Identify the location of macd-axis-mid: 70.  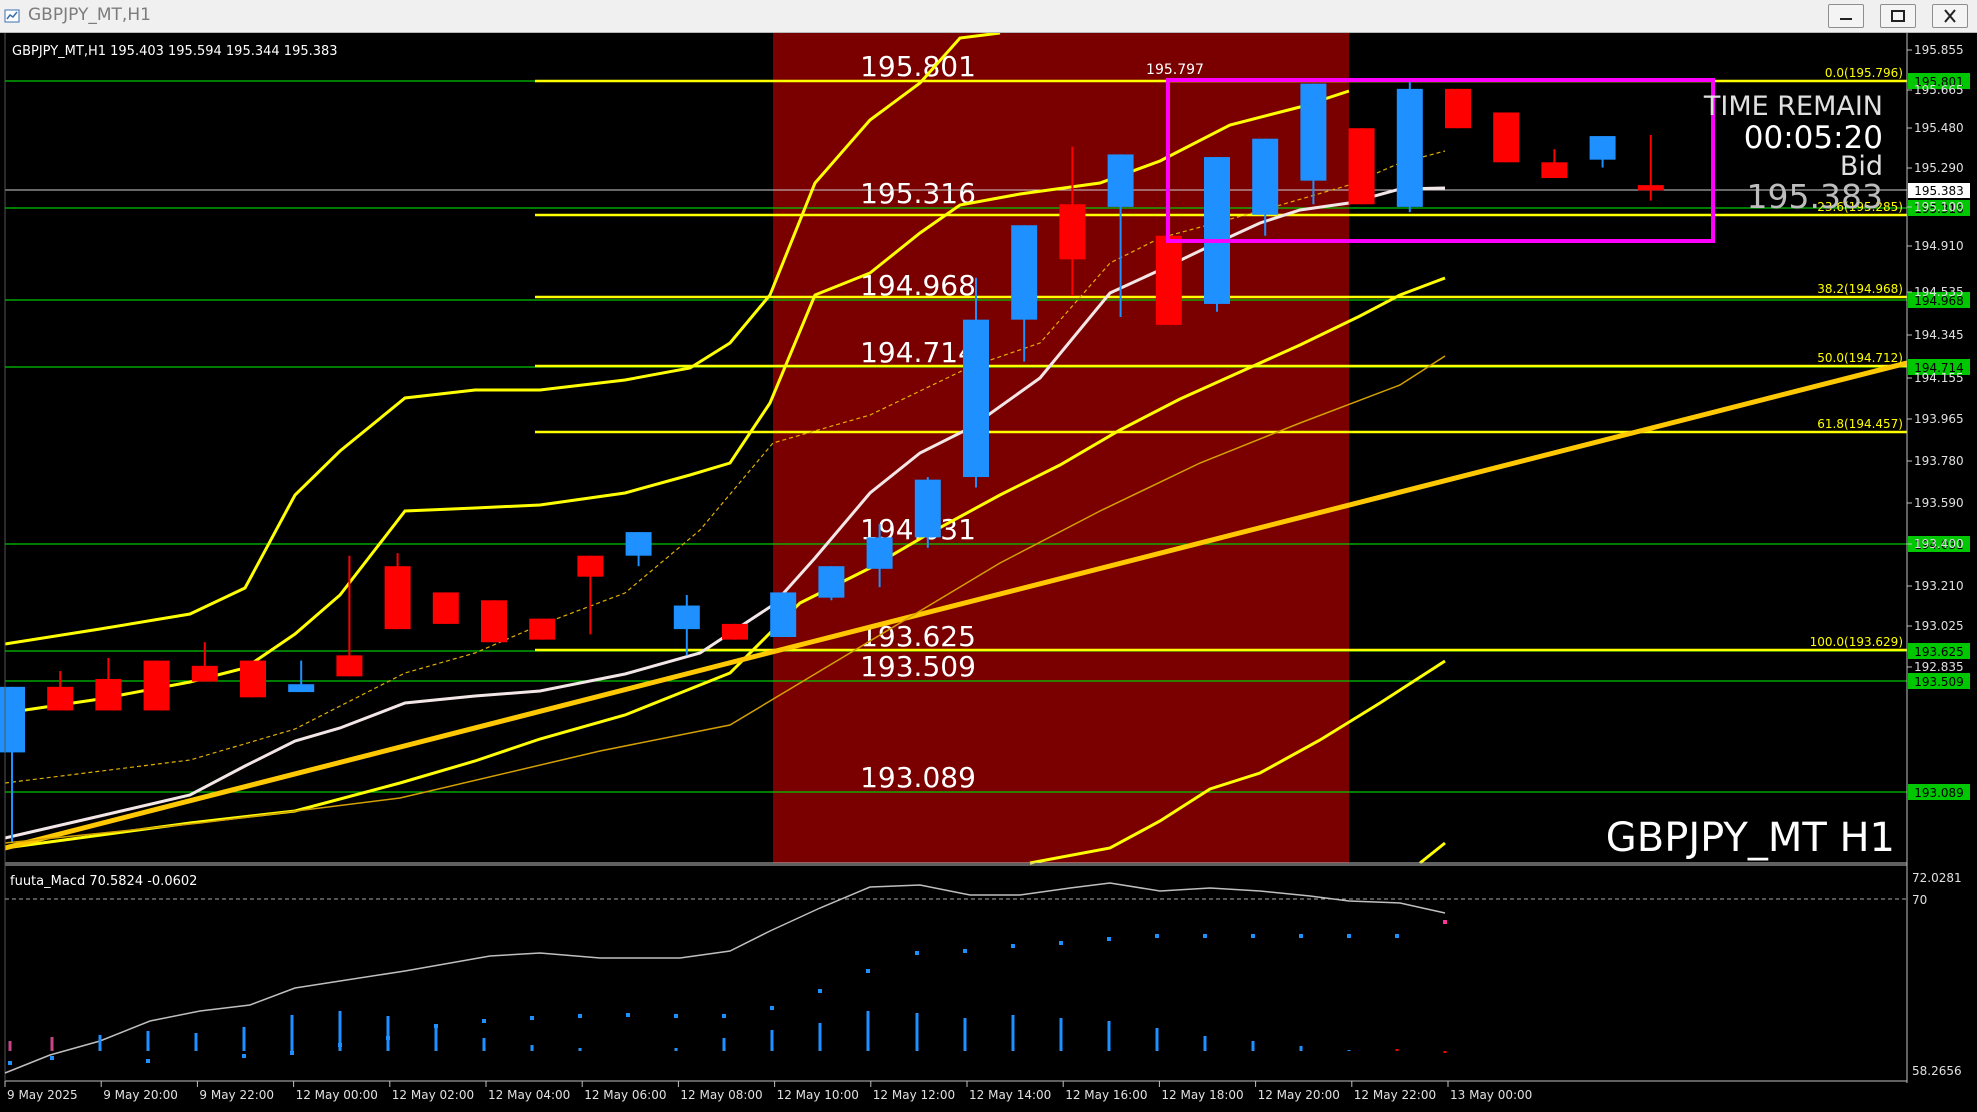
(1919, 900).